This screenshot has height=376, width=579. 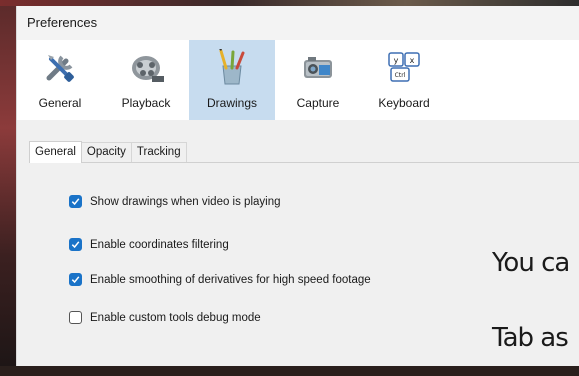 I want to click on tab-bar: General Opacity Tracking, so click(x=304, y=151).